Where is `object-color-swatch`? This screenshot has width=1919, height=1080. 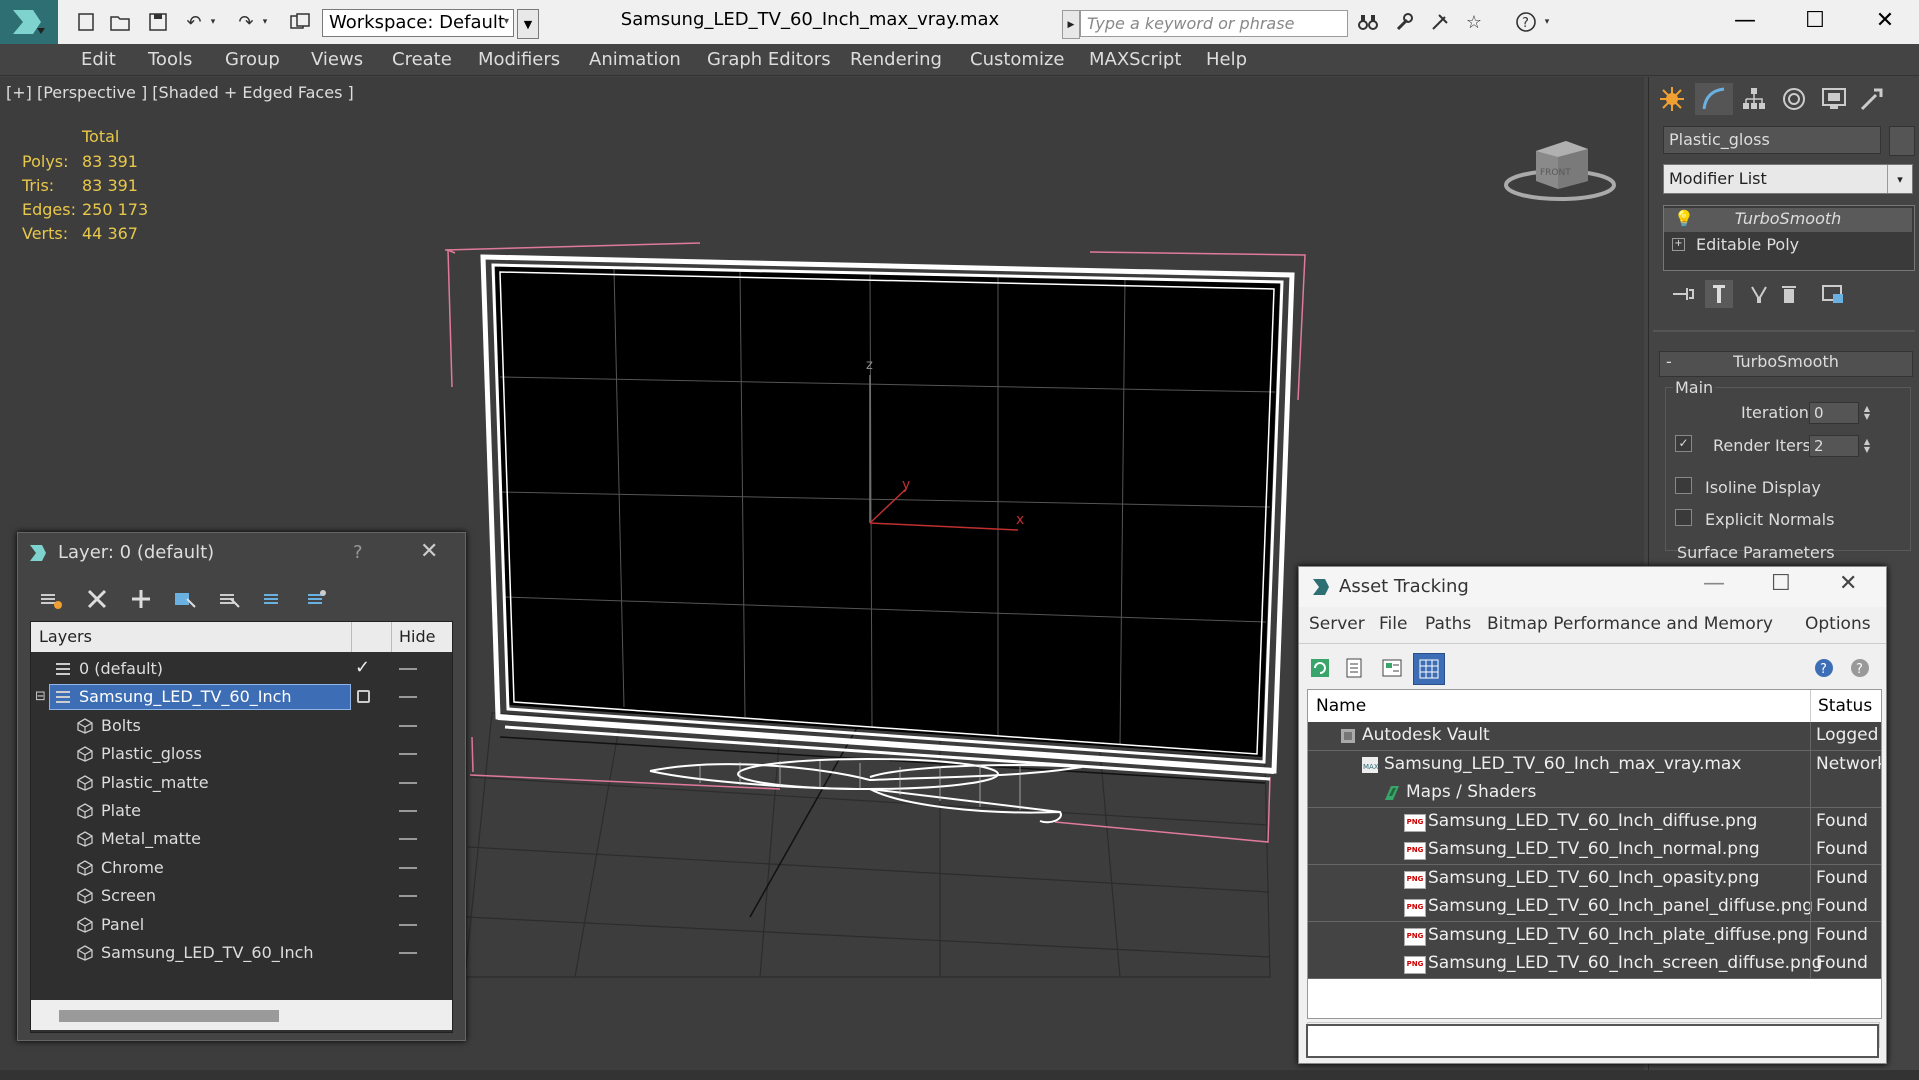
object-color-swatch is located at coordinates (1902, 141).